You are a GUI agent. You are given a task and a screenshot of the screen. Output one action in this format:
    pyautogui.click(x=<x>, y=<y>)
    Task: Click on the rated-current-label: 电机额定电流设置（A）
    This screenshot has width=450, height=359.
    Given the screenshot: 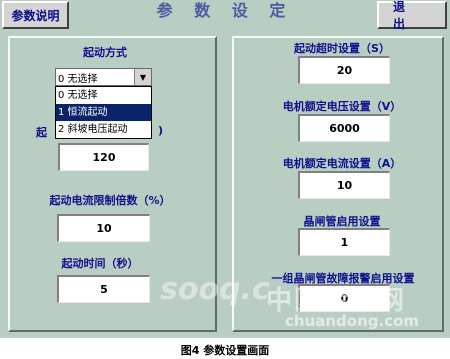 What is the action you would take?
    pyautogui.click(x=342, y=163)
    